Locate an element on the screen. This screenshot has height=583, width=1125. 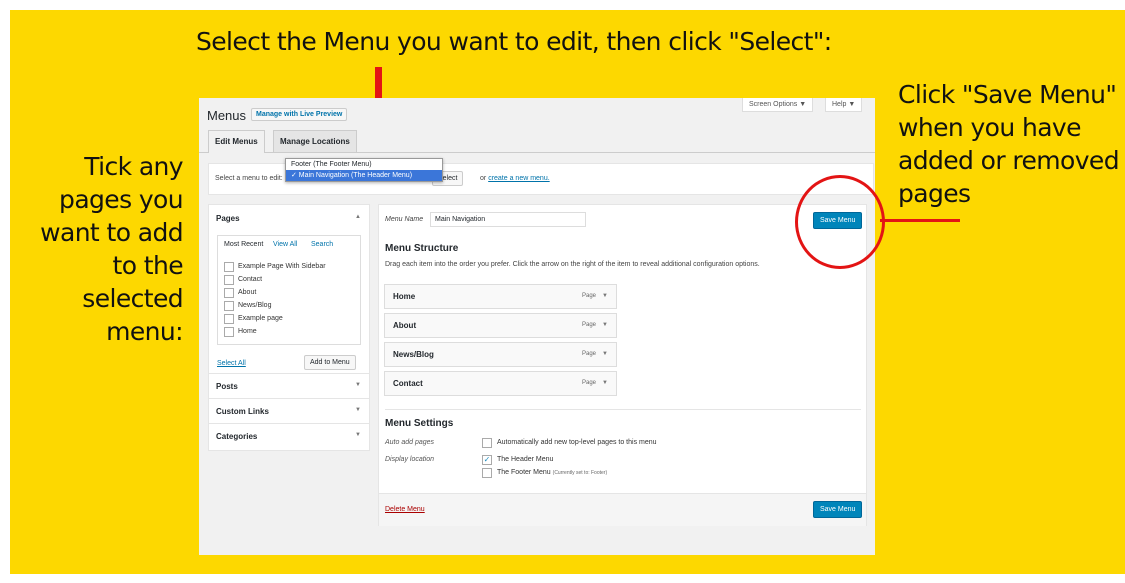
pages-title: Pages is located at coordinates (228, 218).